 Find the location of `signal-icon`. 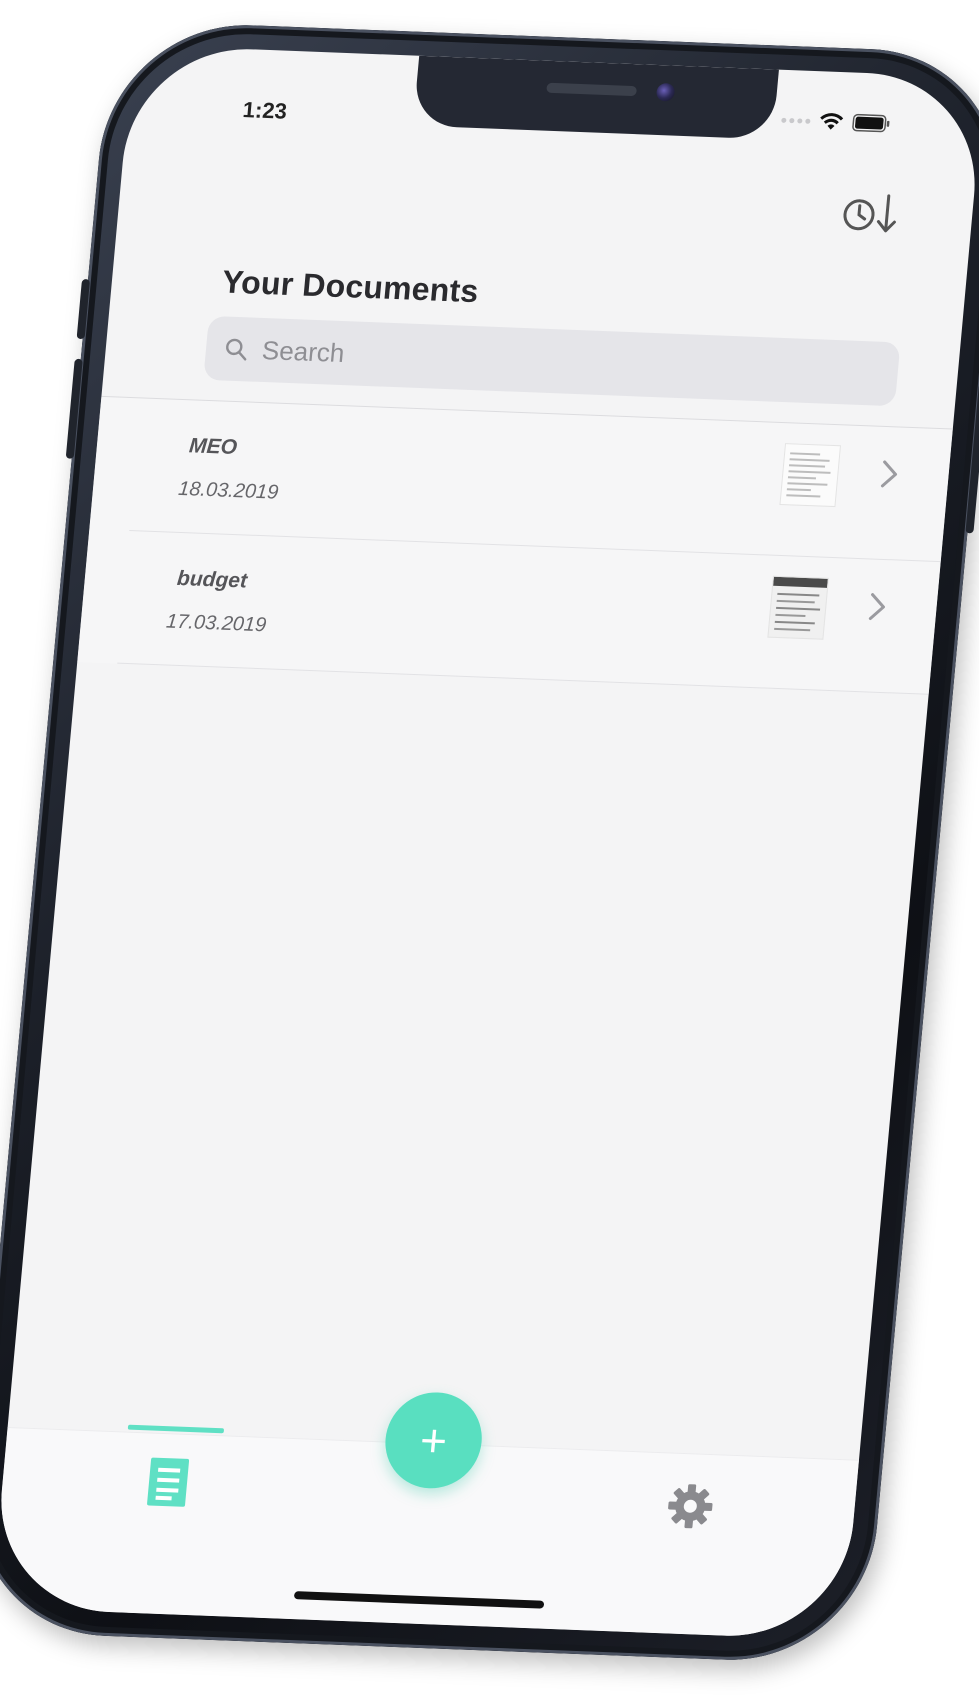

signal-icon is located at coordinates (796, 120).